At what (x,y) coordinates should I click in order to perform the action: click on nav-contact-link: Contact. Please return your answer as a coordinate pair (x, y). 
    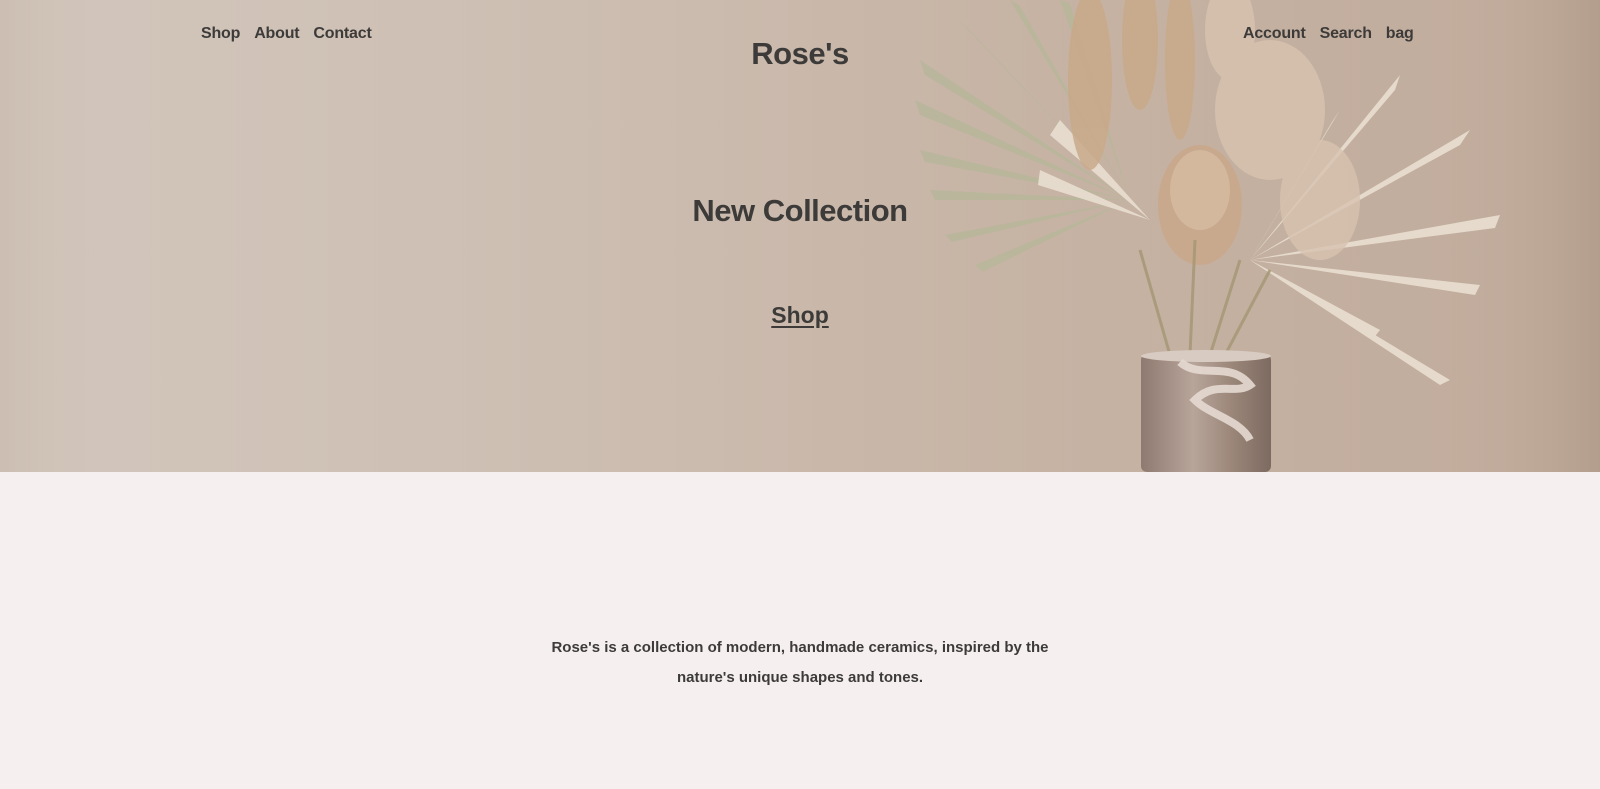
    Looking at the image, I should click on (342, 34).